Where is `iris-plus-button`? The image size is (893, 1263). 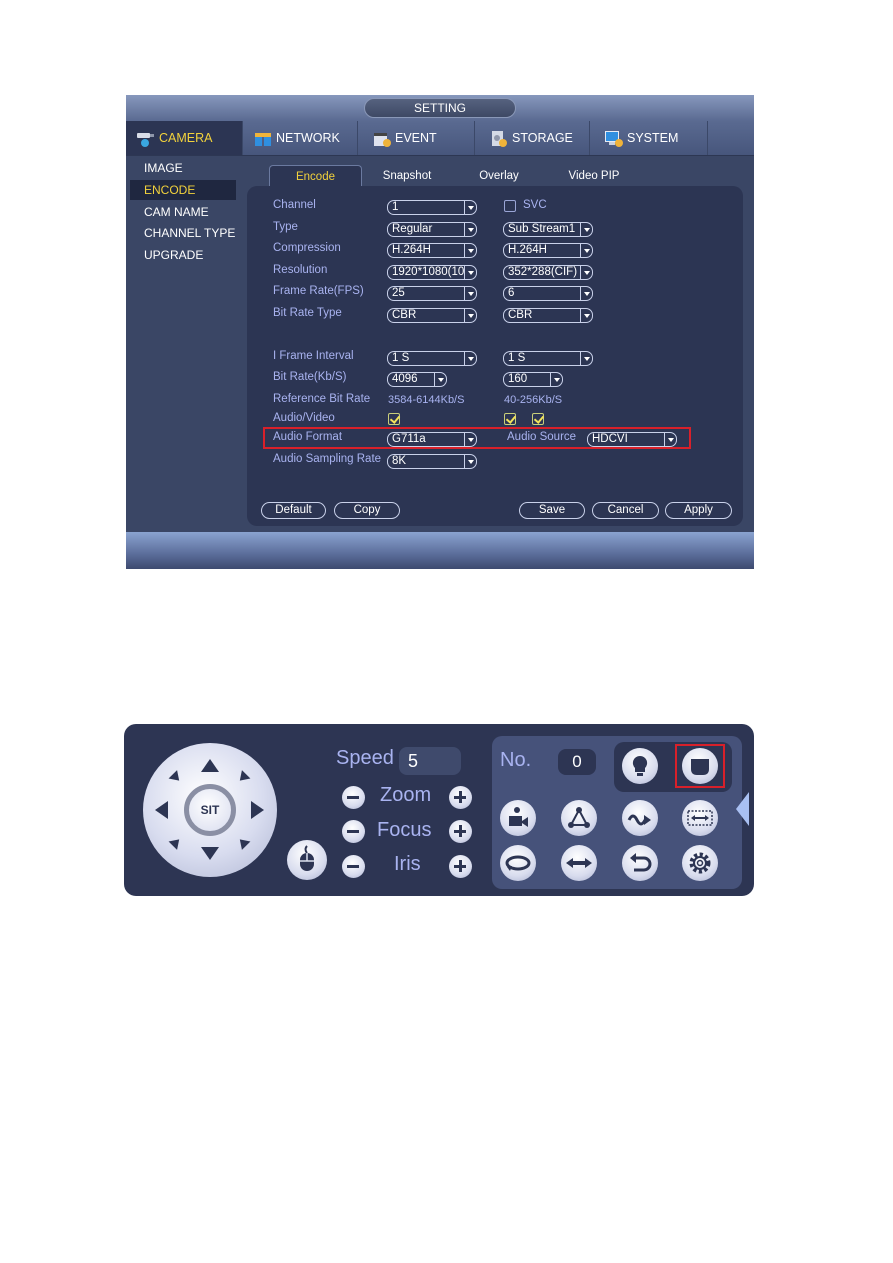 iris-plus-button is located at coordinates (460, 866).